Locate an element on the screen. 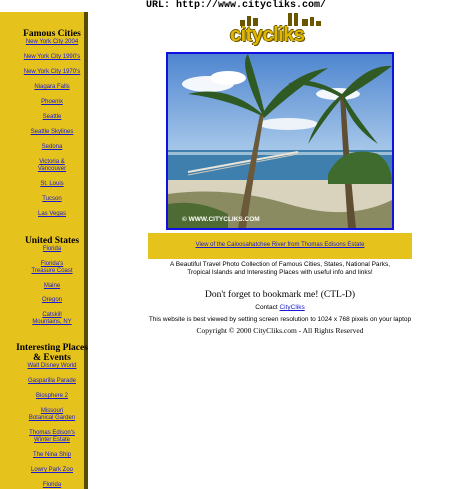 The image size is (472, 489). link-florida: Florida is located at coordinates (52, 249).